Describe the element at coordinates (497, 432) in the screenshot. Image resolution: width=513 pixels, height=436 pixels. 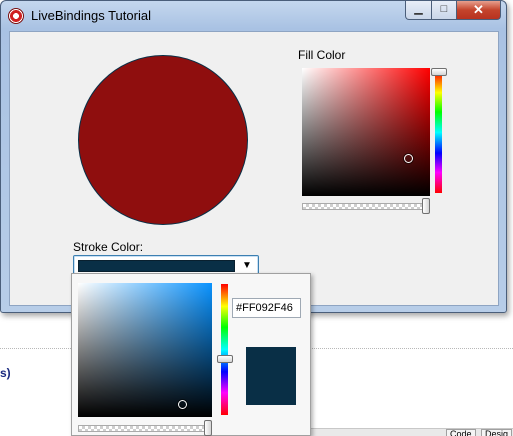
I see `tab-design: Desig` at that location.